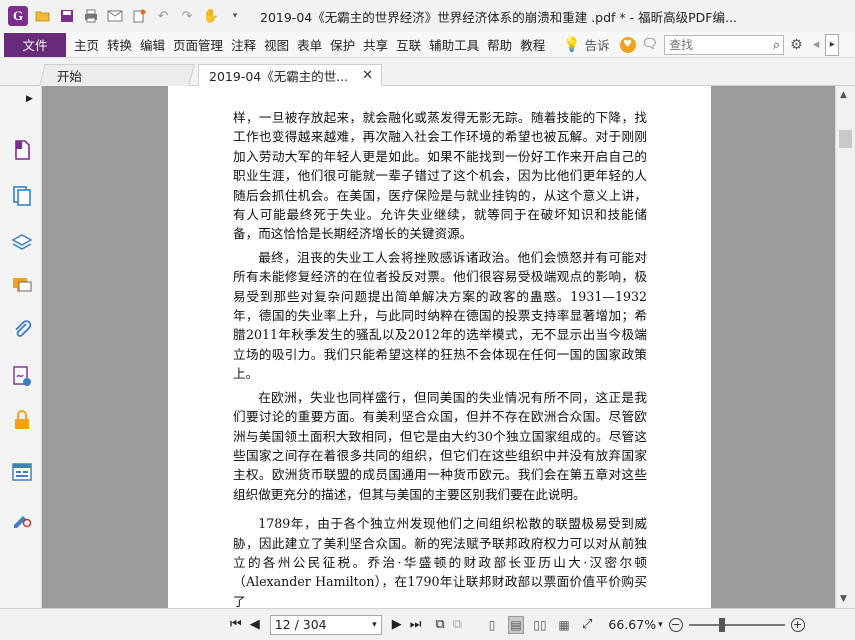 The height and width of the screenshot is (640, 855). I want to click on scroll-down-icon: ▼, so click(843, 599).